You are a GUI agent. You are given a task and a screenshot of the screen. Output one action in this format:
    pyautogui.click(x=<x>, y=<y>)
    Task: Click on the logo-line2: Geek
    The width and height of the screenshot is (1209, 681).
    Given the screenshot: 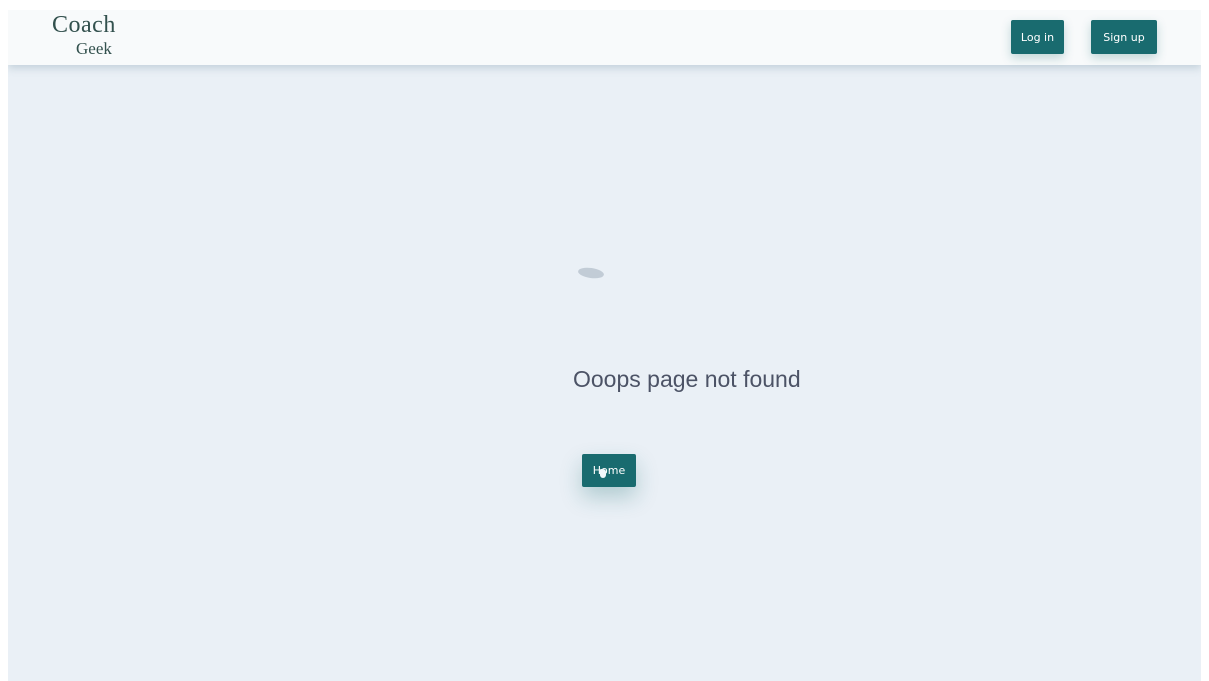 What is the action you would take?
    pyautogui.click(x=94, y=48)
    